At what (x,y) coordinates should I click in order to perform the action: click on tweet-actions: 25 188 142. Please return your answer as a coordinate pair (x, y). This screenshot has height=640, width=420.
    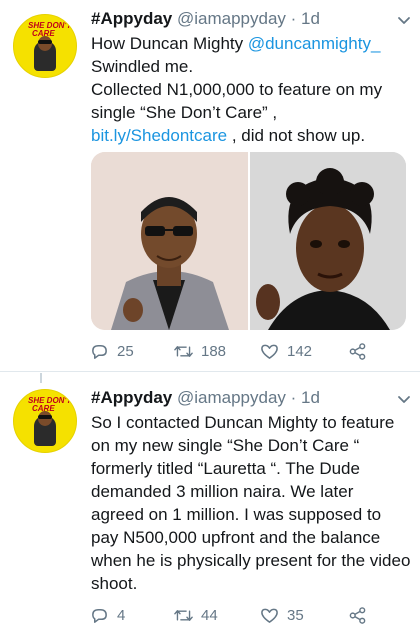
    Looking at the image, I should click on (232, 354).